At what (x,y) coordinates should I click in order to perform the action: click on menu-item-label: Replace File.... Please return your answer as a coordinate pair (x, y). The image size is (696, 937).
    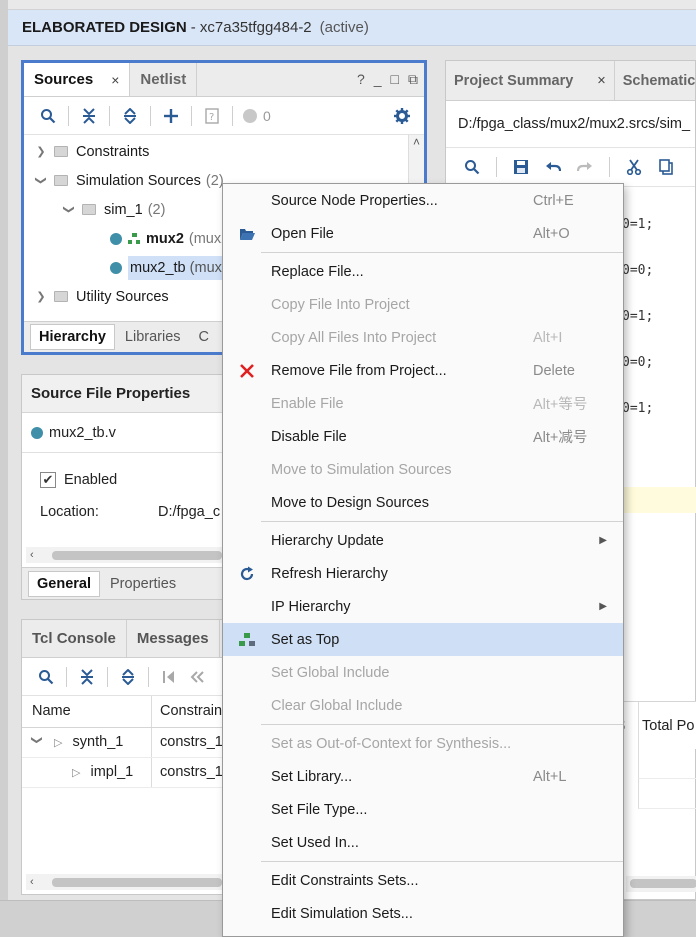
    Looking at the image, I should click on (317, 271).